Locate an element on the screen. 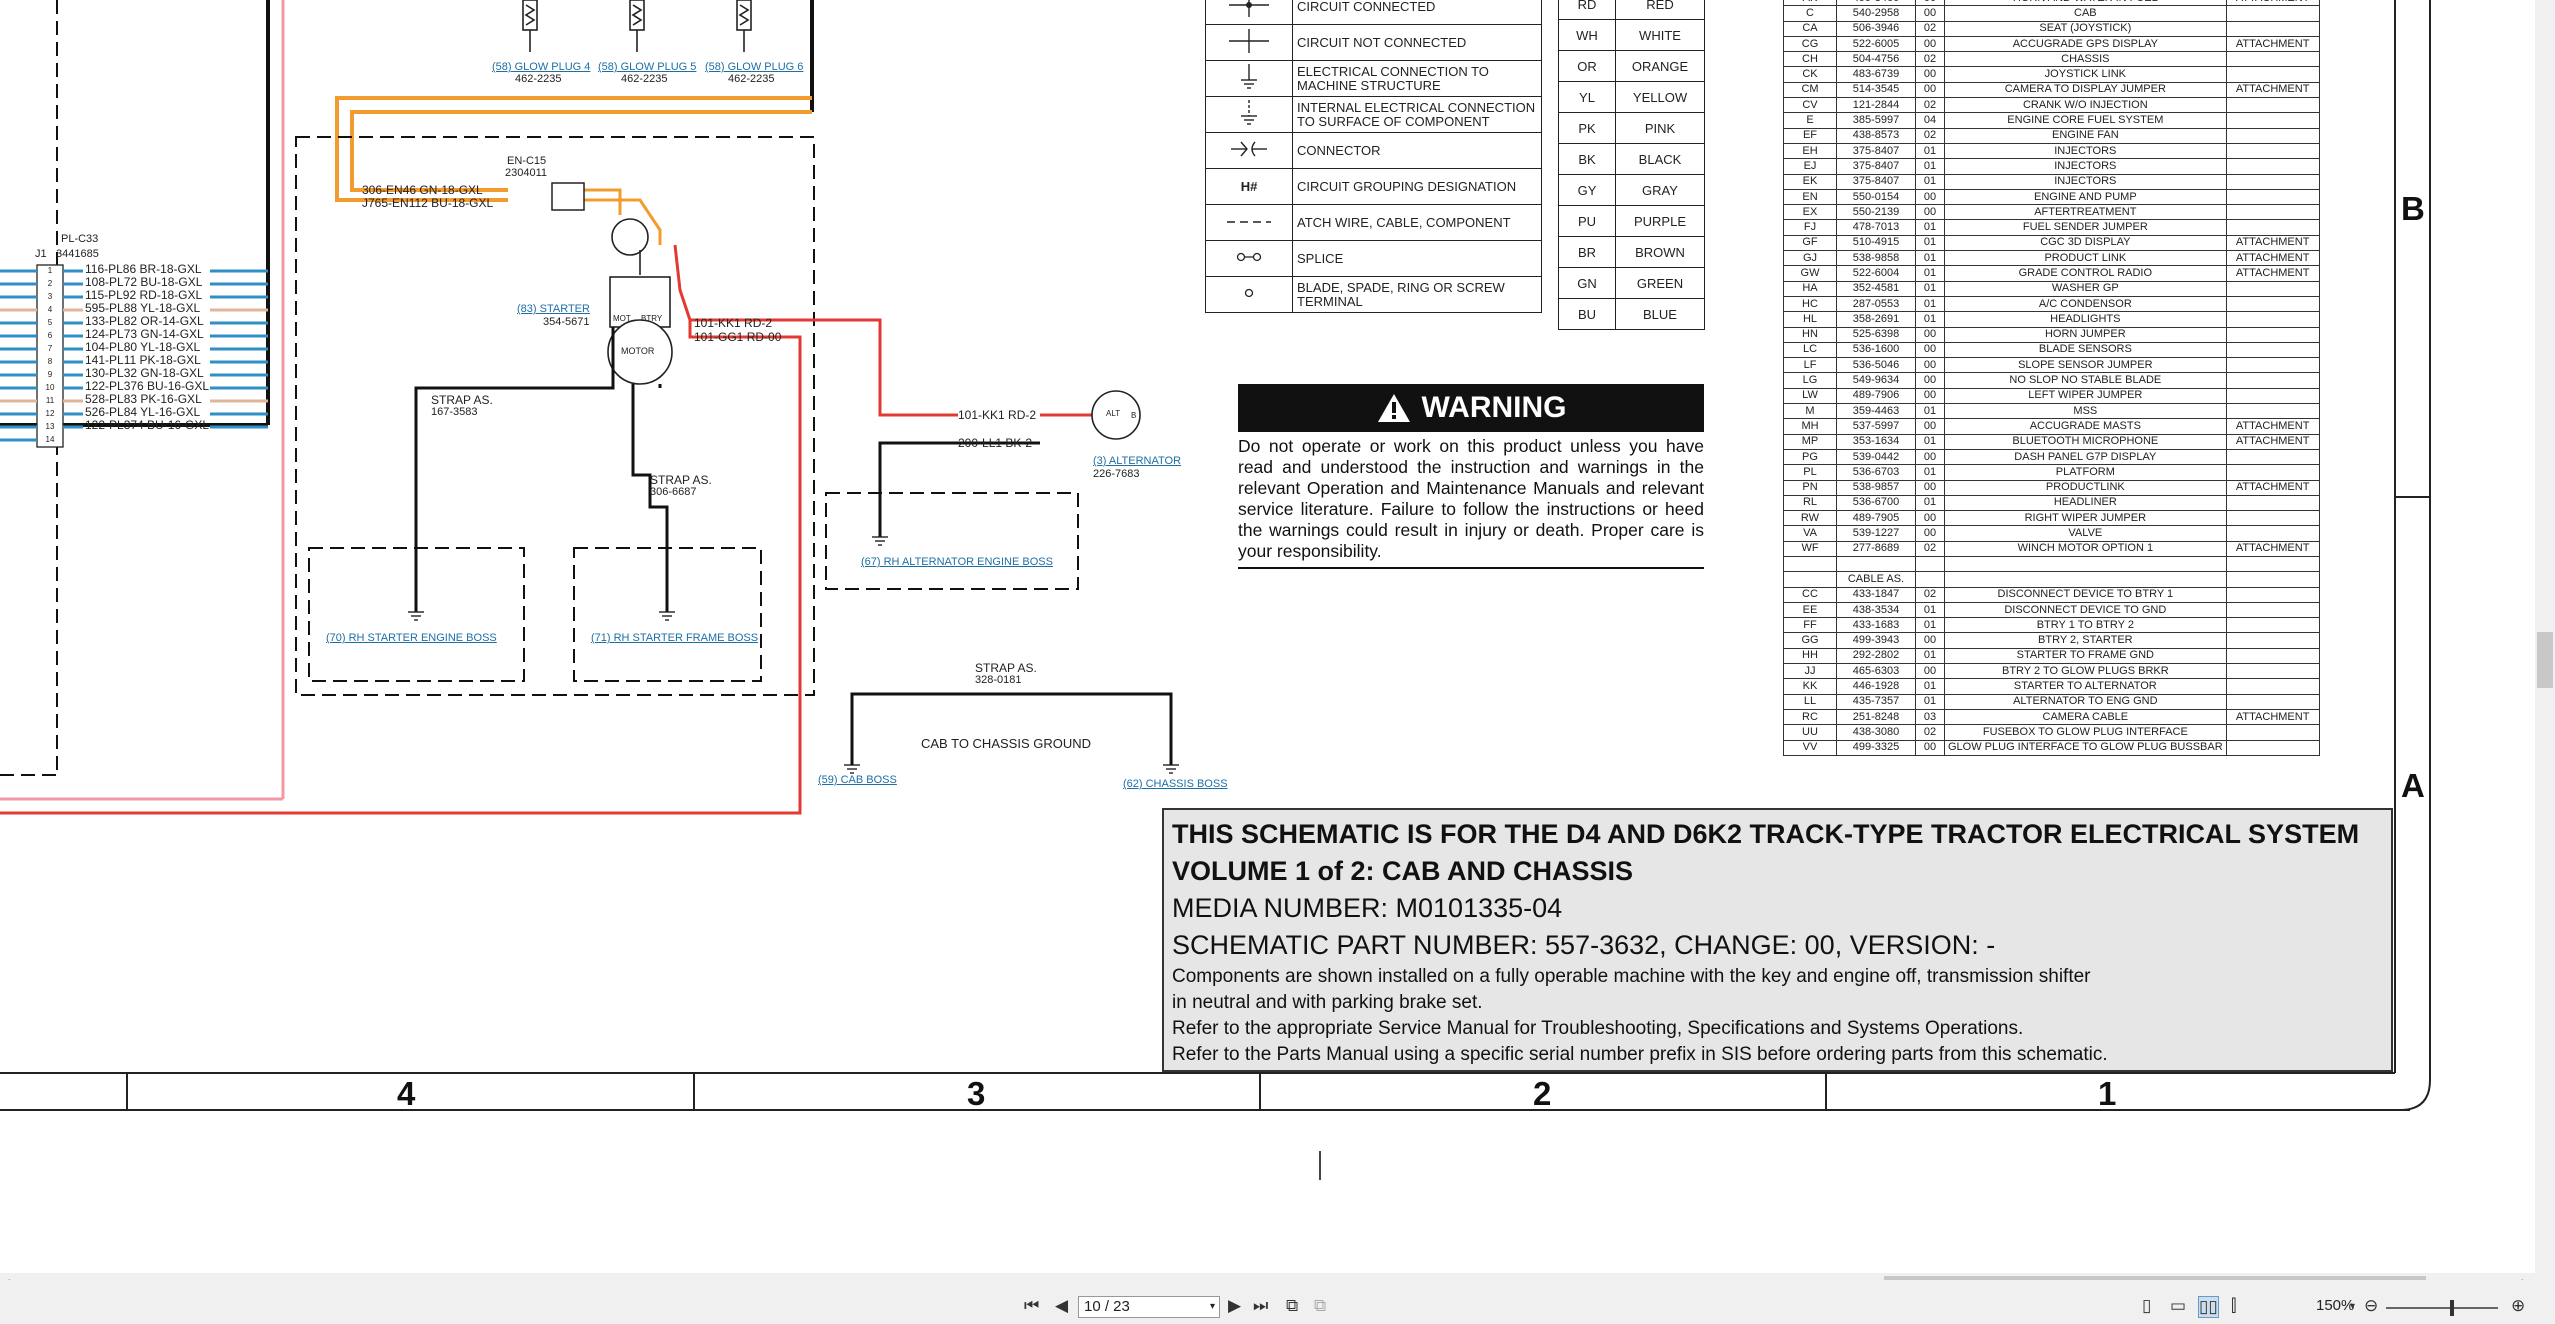 This screenshot has height=1324, width=2555. next-page-icon: ▶ is located at coordinates (1234, 1306).